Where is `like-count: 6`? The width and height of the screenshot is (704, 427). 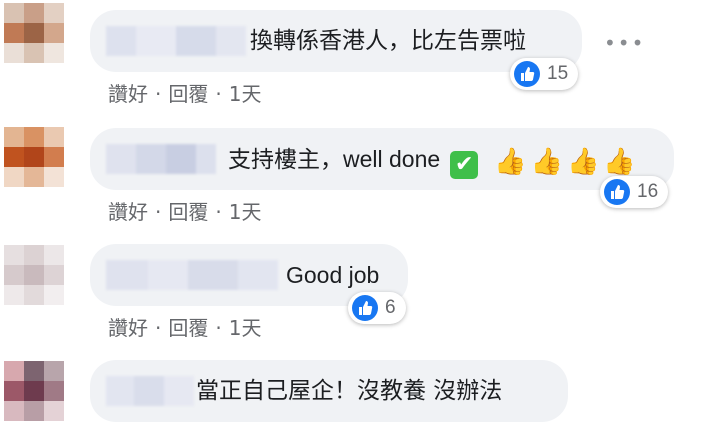
like-count: 6 is located at coordinates (390, 307).